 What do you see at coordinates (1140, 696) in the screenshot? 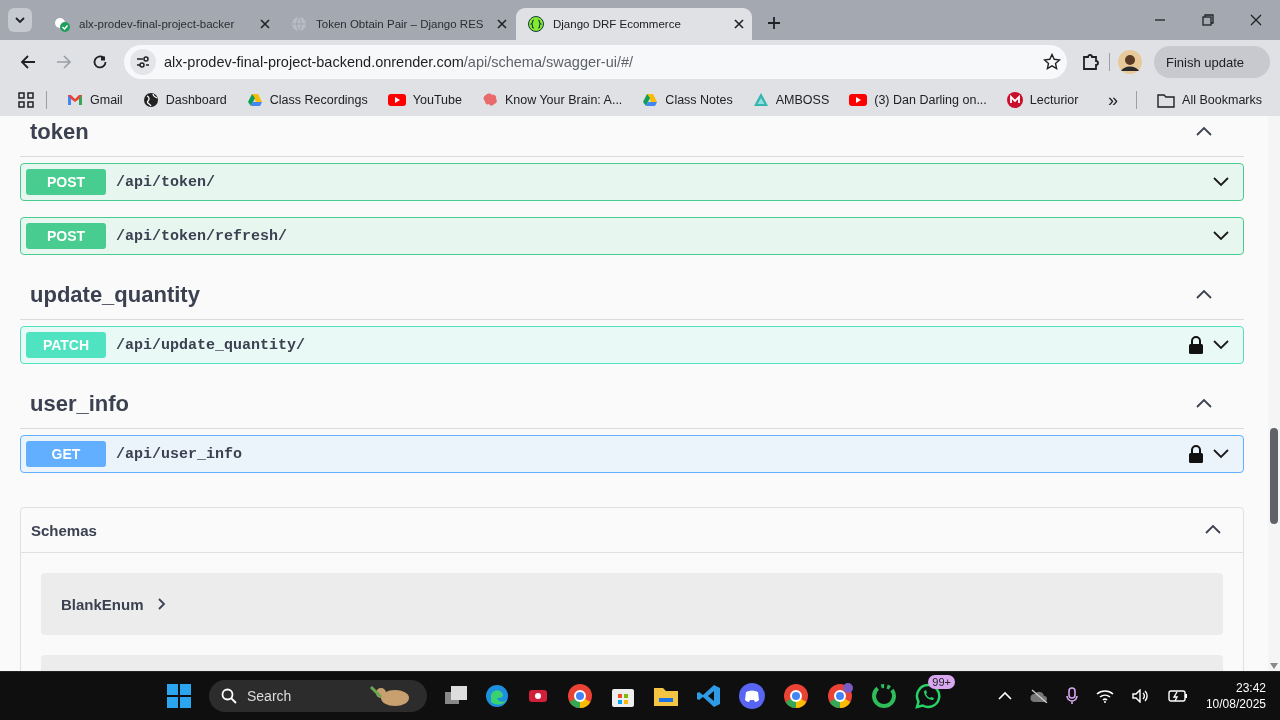
I see `speaker-icon` at bounding box center [1140, 696].